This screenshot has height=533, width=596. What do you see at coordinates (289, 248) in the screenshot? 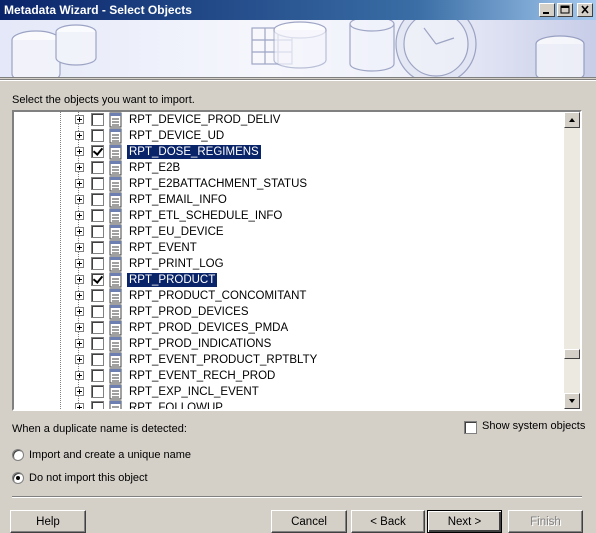
I see `tree-item: RPT_EVENT` at bounding box center [289, 248].